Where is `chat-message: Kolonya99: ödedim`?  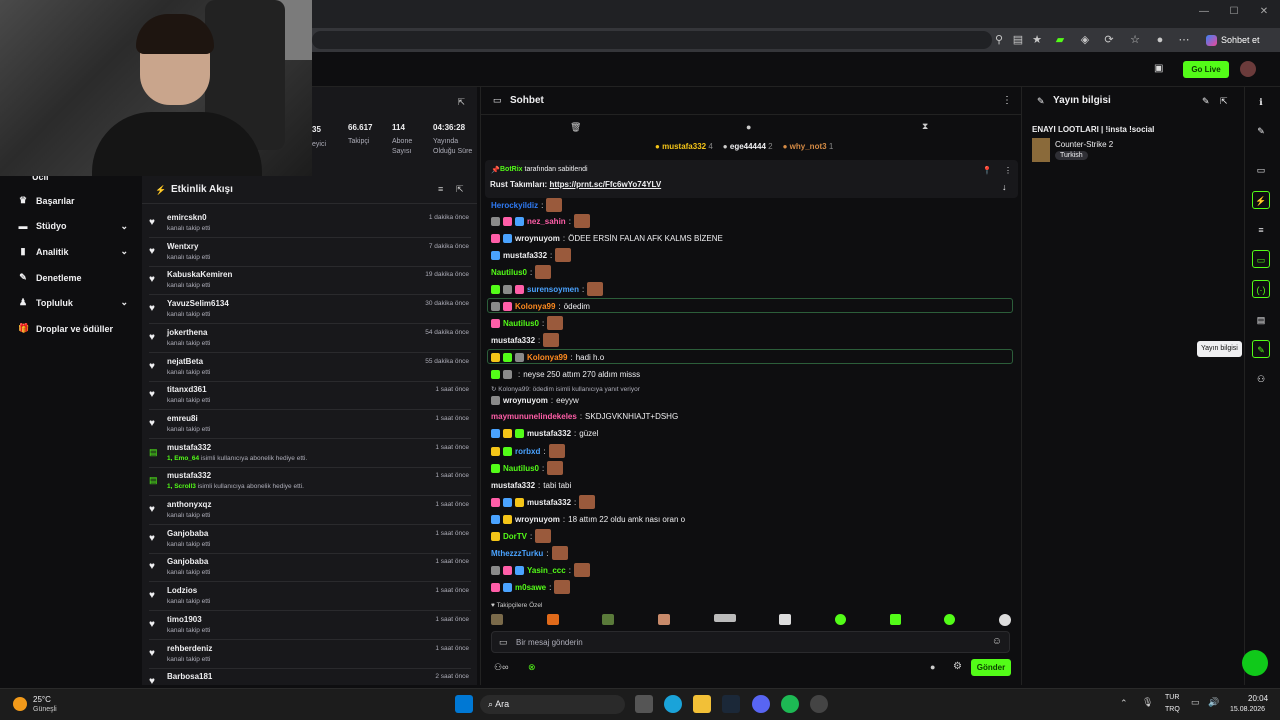
chat-message: Kolonya99: ödedim is located at coordinates (540, 306).